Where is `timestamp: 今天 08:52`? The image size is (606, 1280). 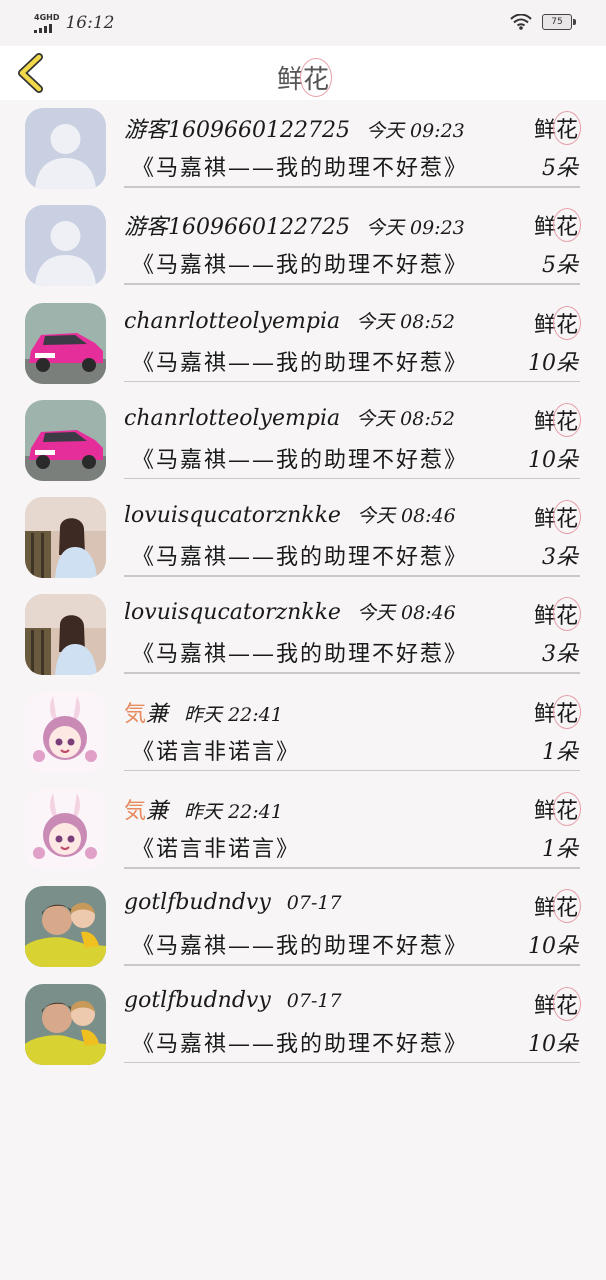 timestamp: 今天 08:52 is located at coordinates (405, 418).